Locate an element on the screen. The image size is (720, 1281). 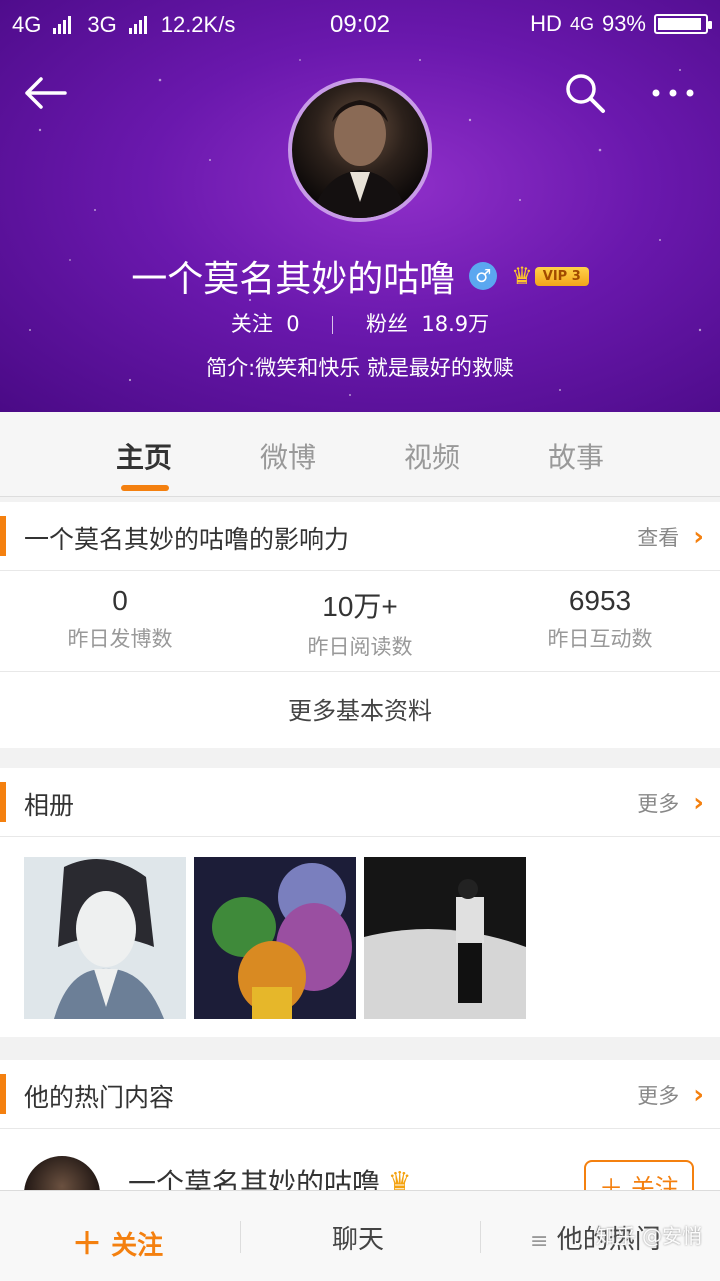
hot-content-title: 他的热门内容 is located at coordinates (99, 1097).